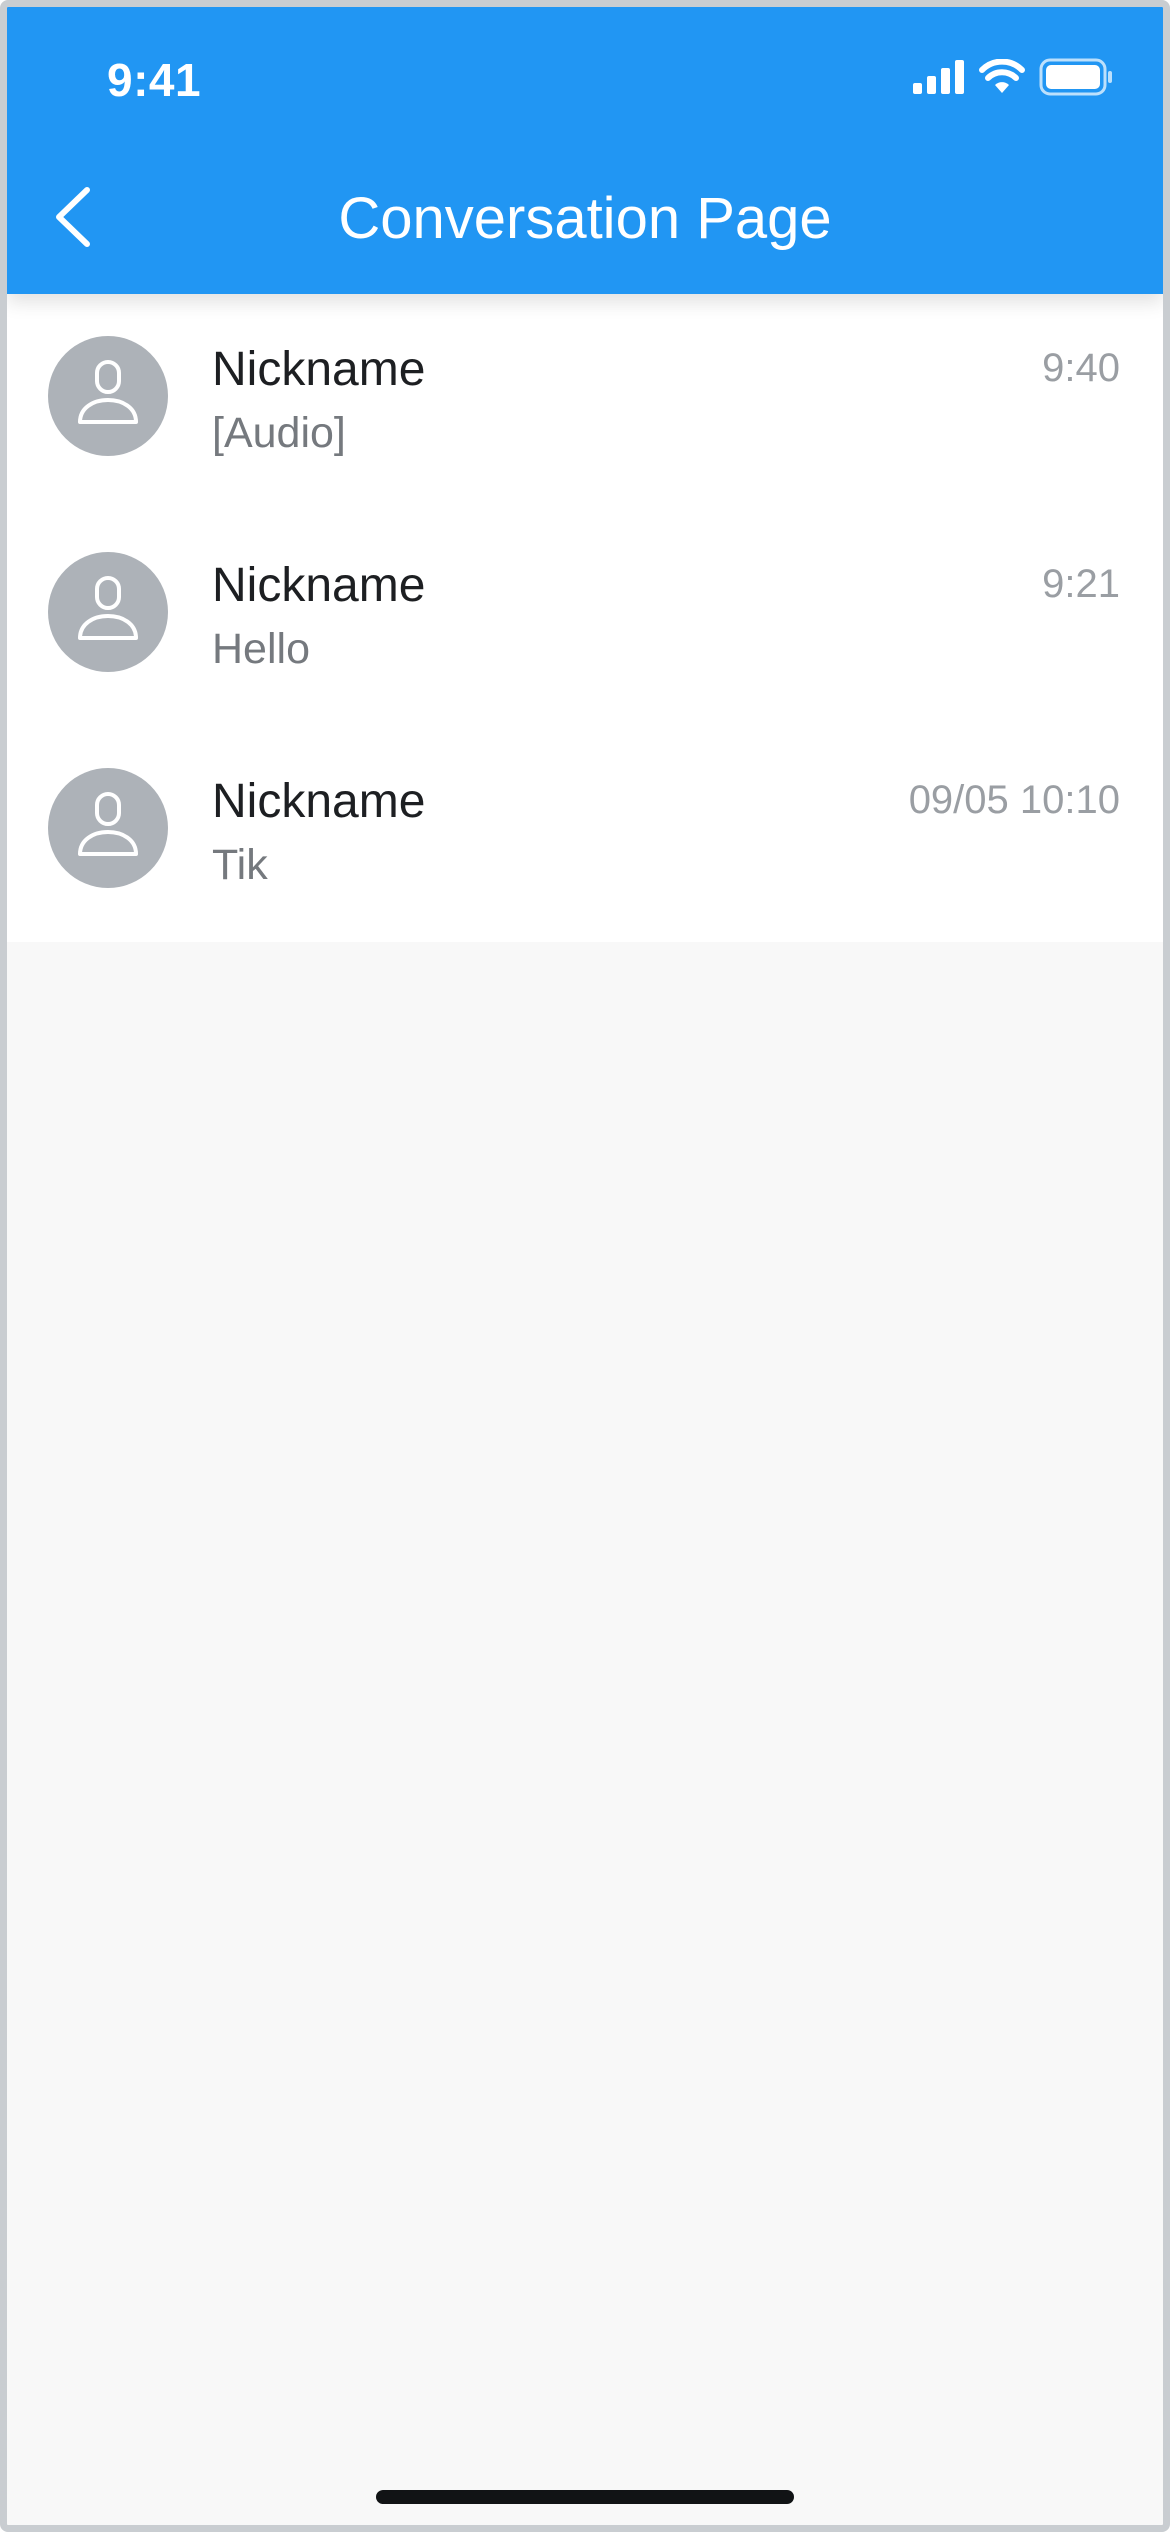  I want to click on status-icons, so click(1013, 77).